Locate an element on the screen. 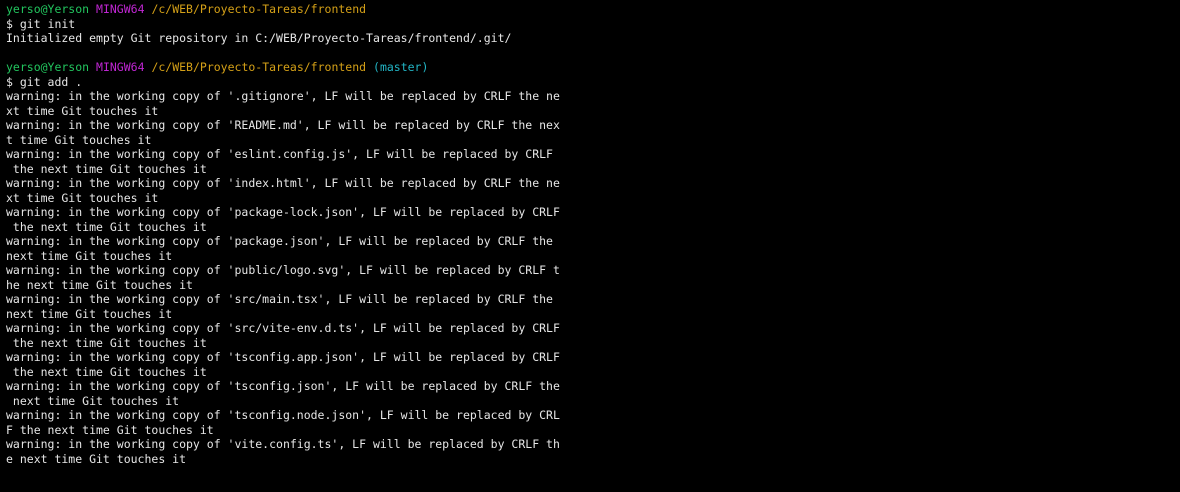 Image resolution: width=1180 pixels, height=492 pixels. output-line: he next time Git touches it is located at coordinates (99, 284).